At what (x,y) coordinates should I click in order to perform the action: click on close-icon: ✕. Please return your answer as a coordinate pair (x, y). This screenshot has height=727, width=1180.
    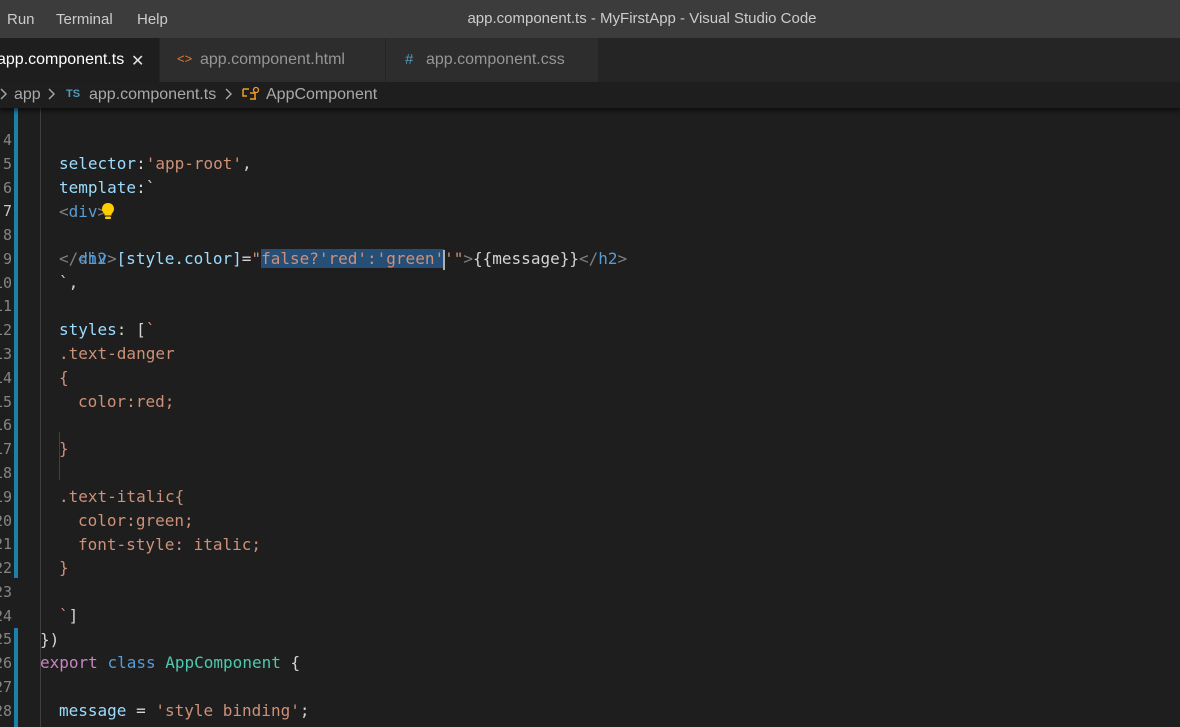
    Looking at the image, I should click on (137, 61).